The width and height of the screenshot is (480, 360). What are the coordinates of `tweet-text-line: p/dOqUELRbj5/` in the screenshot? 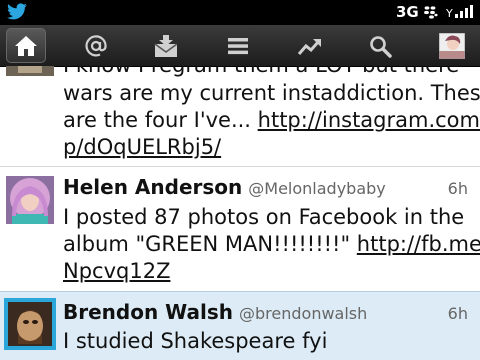 It's located at (142, 147).